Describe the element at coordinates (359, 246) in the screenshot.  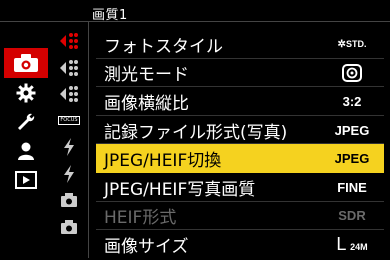
I see `image-size-megapixels: 24M` at that location.